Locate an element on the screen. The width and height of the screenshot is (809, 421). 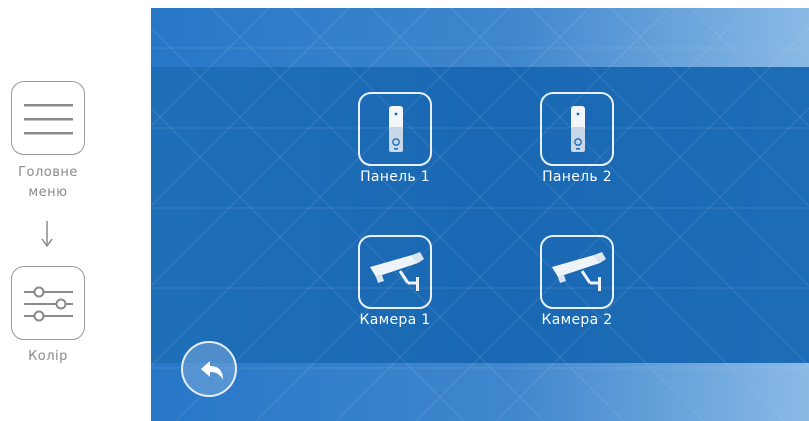
tile-panel-1: Панель 1 is located at coordinates (386, 152).